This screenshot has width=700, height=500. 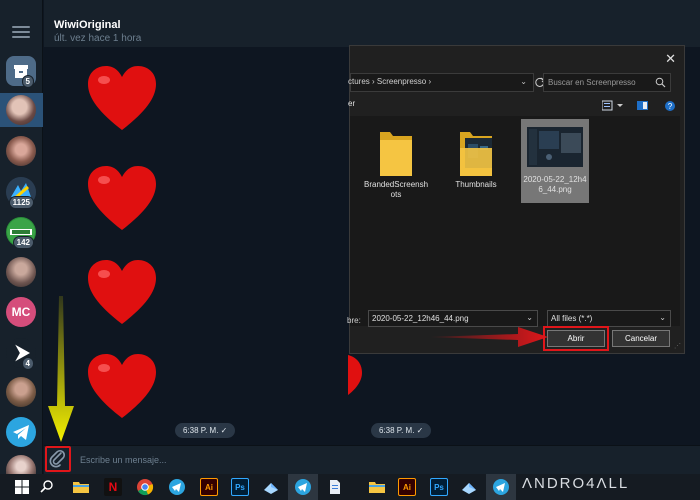 I want to click on file-name: 2020-05-22_12h4 6_44.png, so click(x=555, y=184).